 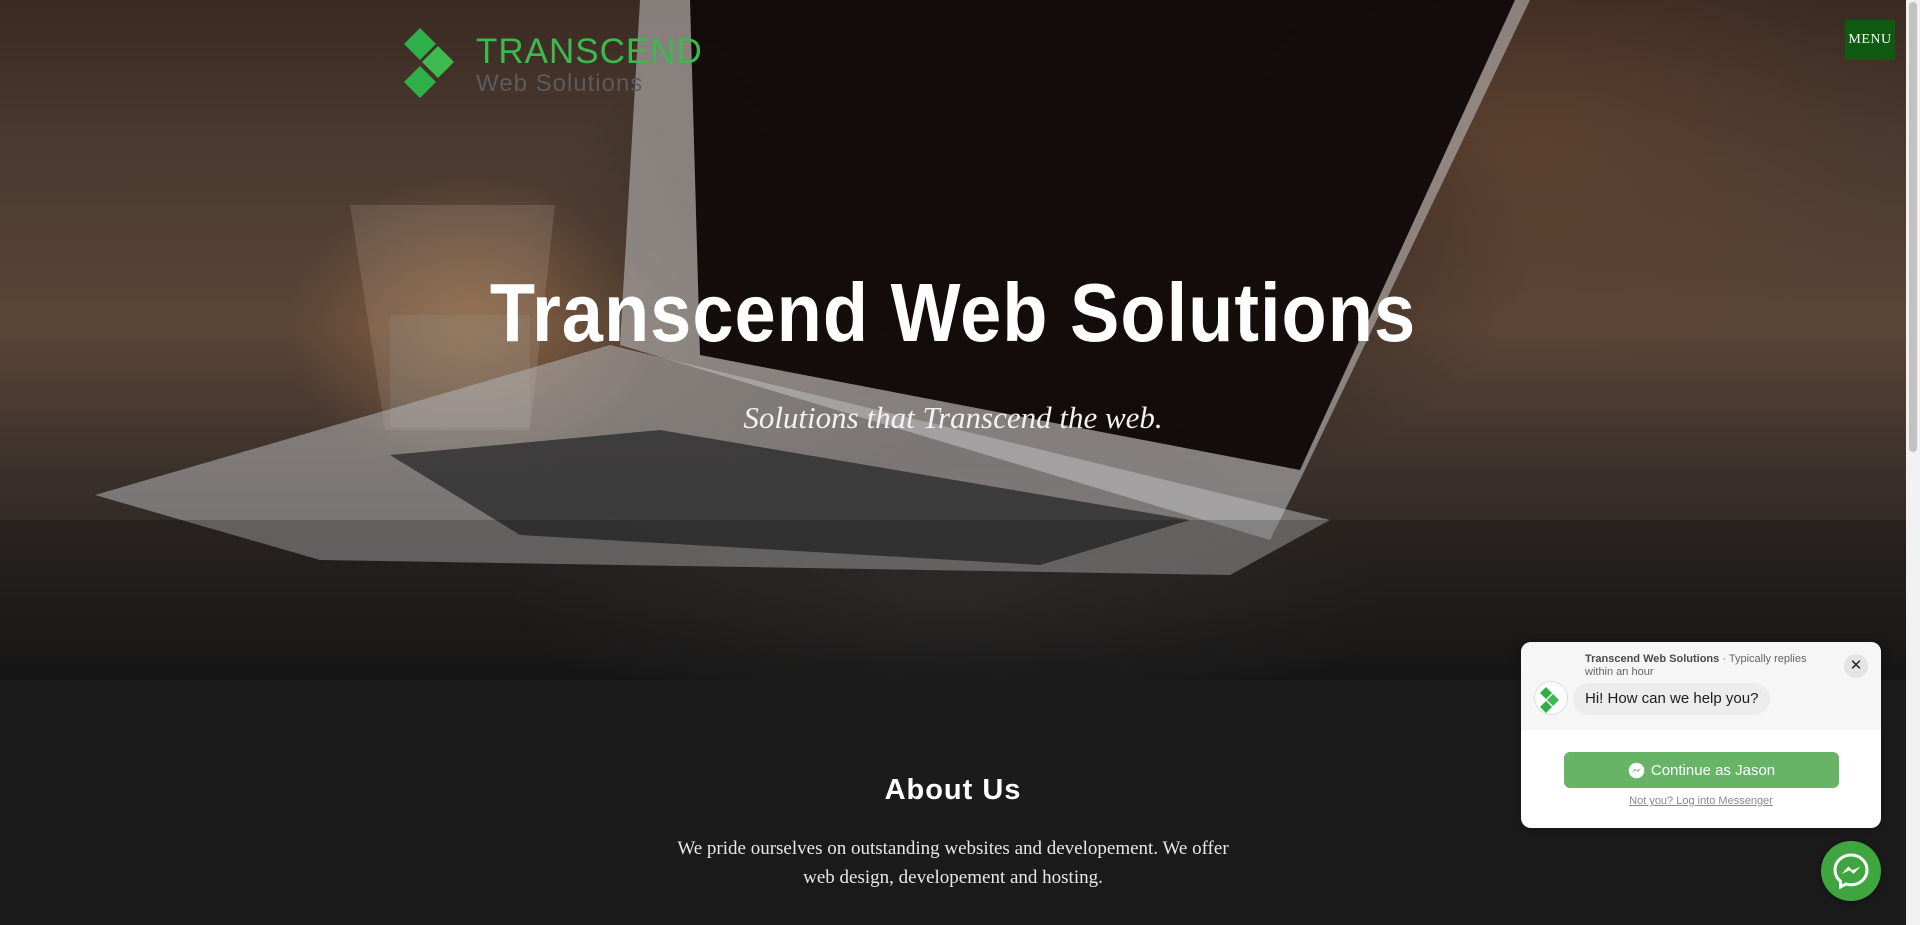 I want to click on messenger-chat-button, so click(x=1851, y=871).